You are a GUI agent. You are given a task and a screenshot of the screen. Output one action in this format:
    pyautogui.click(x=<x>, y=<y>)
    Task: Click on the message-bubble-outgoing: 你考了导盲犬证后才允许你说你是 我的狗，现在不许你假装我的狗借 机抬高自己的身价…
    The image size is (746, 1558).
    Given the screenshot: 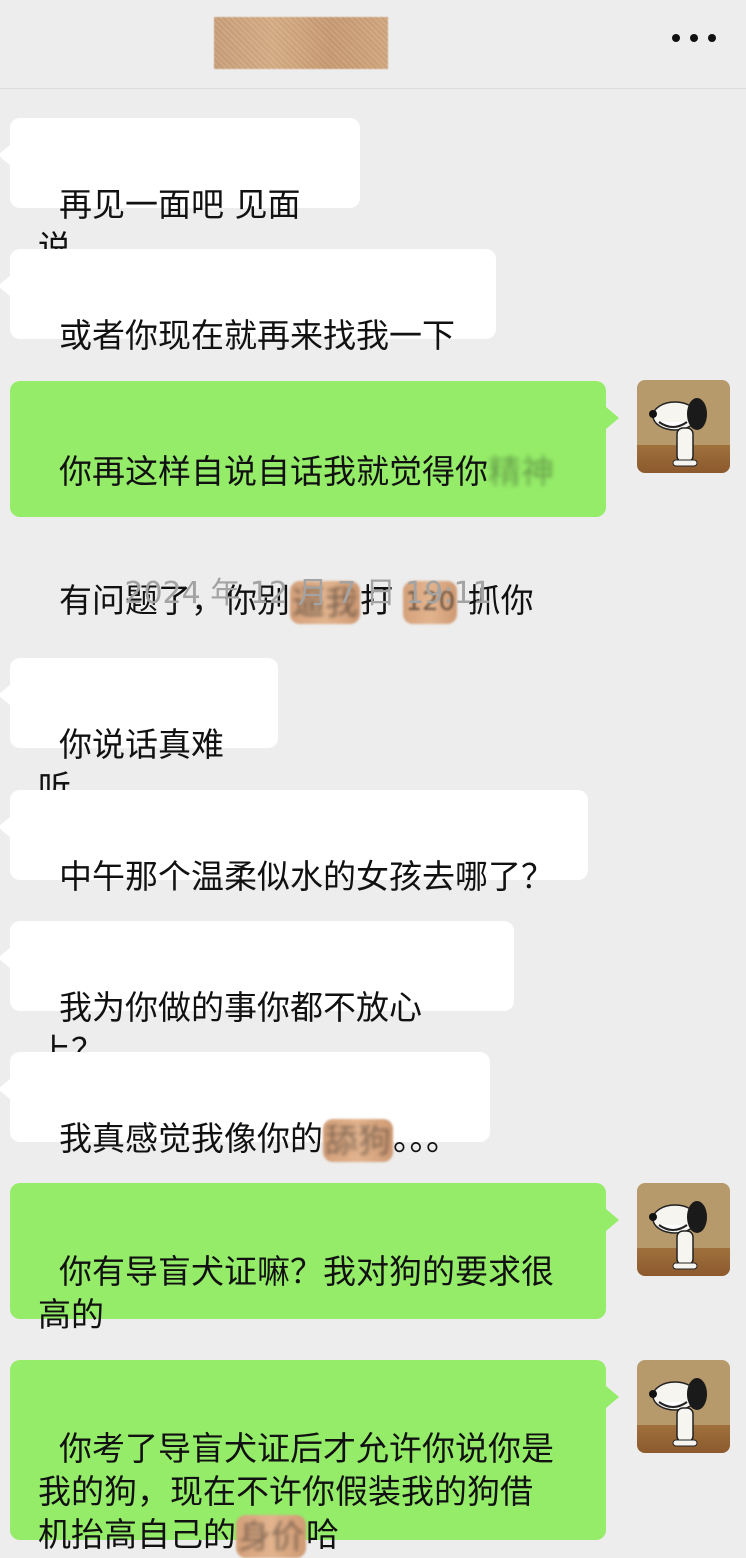 What is the action you would take?
    pyautogui.click(x=314, y=1459)
    